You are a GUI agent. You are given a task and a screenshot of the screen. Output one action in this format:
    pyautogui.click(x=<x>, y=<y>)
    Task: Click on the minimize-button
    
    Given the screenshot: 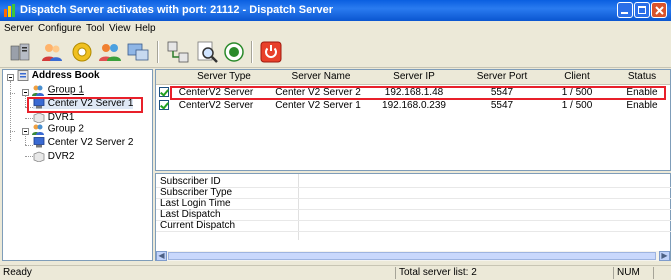 What is the action you would take?
    pyautogui.click(x=625, y=10)
    